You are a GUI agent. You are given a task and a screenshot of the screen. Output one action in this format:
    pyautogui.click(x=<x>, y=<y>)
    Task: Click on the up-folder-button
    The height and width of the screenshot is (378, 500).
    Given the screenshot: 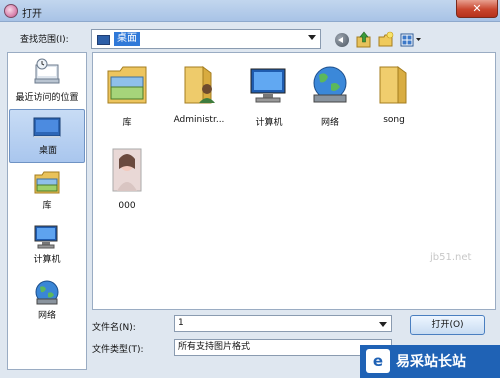 What is the action you would take?
    pyautogui.click(x=364, y=40)
    